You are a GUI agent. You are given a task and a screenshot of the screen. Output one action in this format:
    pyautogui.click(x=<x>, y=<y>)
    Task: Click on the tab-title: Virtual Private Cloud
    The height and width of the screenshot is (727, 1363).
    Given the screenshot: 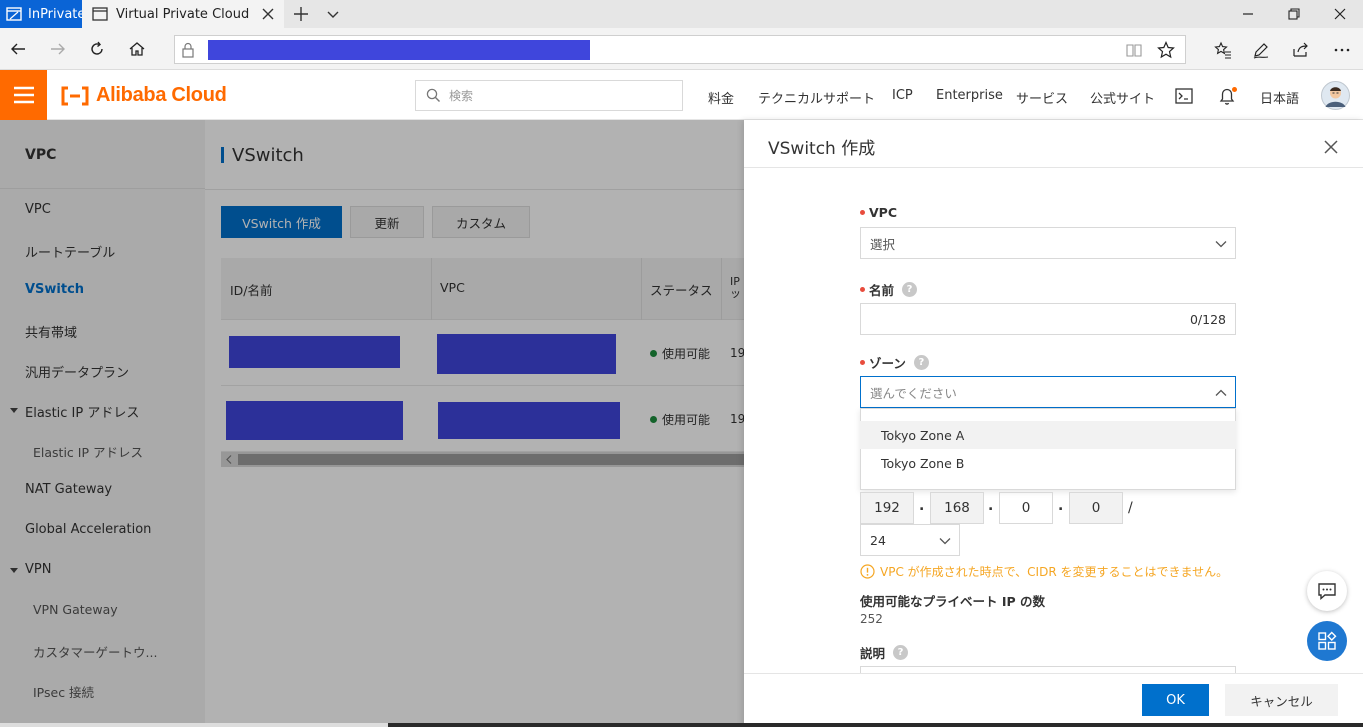 What is the action you would take?
    pyautogui.click(x=183, y=14)
    